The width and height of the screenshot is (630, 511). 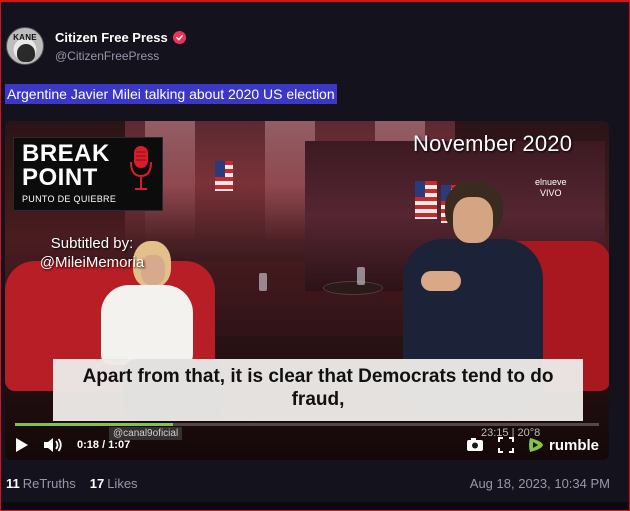 I want to click on author-handle: @CitizenFreePress, so click(x=120, y=56).